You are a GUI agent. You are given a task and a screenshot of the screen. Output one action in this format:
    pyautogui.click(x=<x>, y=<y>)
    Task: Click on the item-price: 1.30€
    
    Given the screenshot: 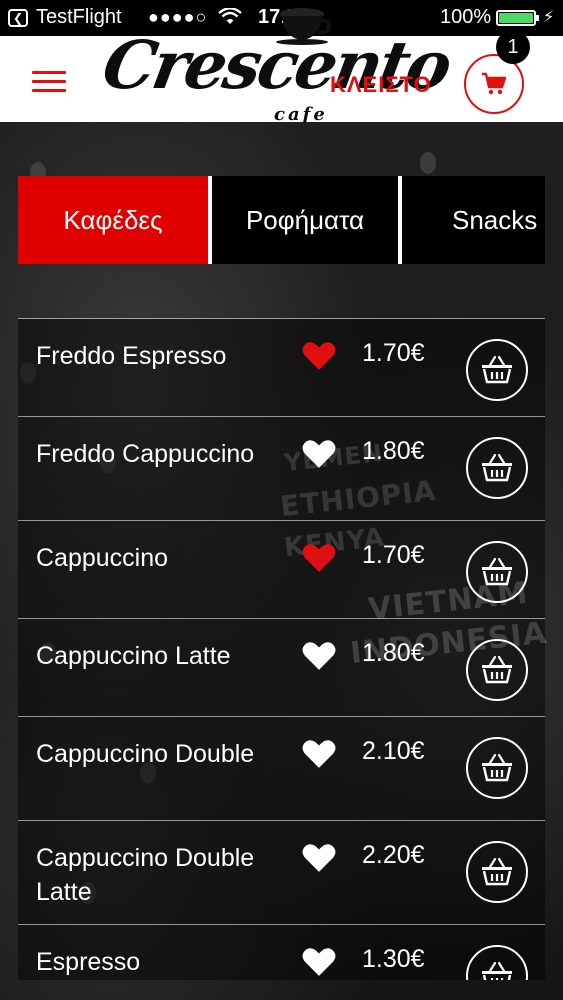 What is the action you would take?
    pyautogui.click(x=393, y=959)
    